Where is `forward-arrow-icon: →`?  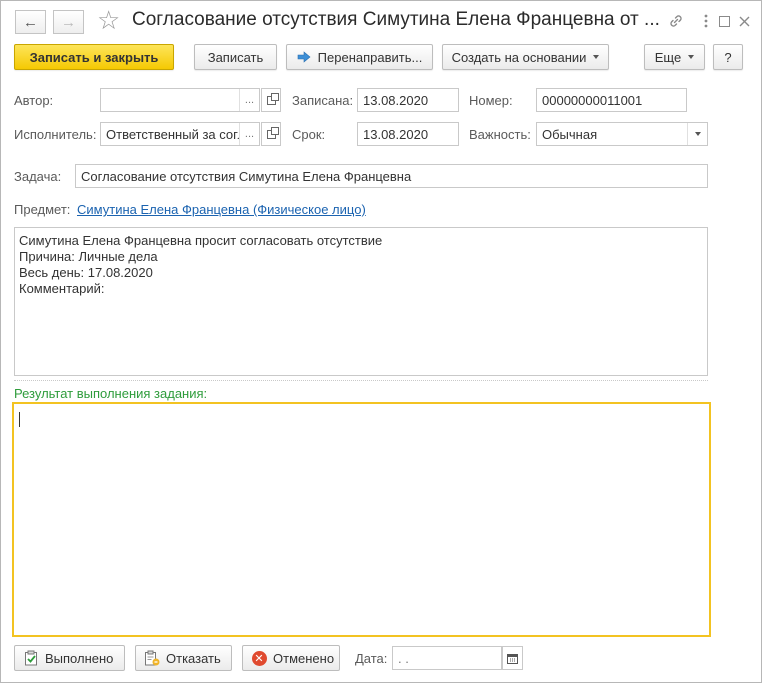
forward-arrow-icon: → is located at coordinates (68, 22).